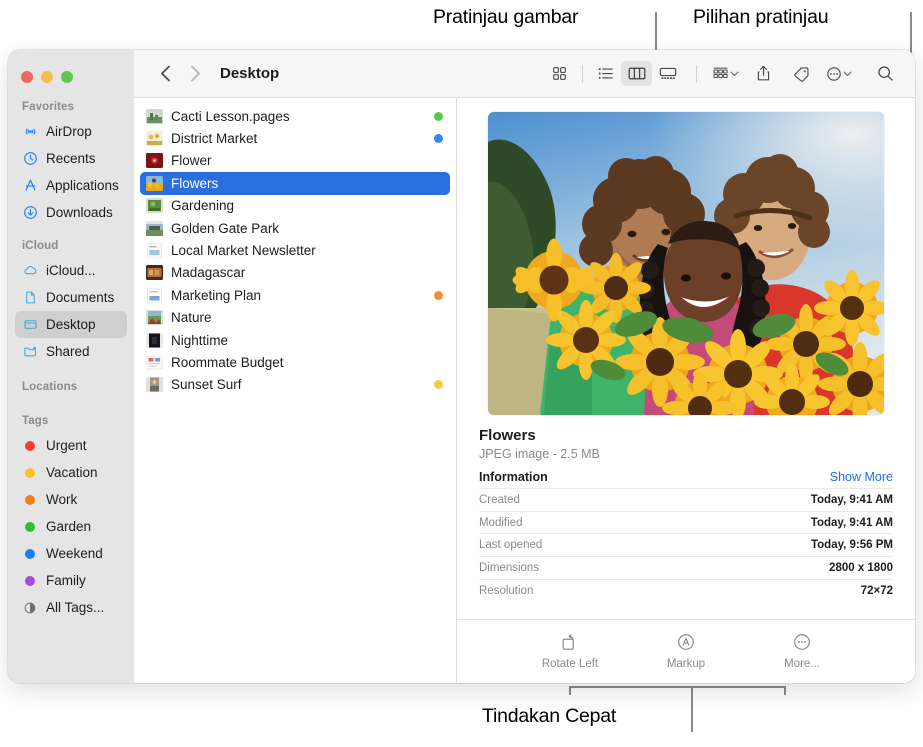 This screenshot has width=923, height=747. I want to click on file-row-roommate-budget: Roommate Budget, so click(295, 362).